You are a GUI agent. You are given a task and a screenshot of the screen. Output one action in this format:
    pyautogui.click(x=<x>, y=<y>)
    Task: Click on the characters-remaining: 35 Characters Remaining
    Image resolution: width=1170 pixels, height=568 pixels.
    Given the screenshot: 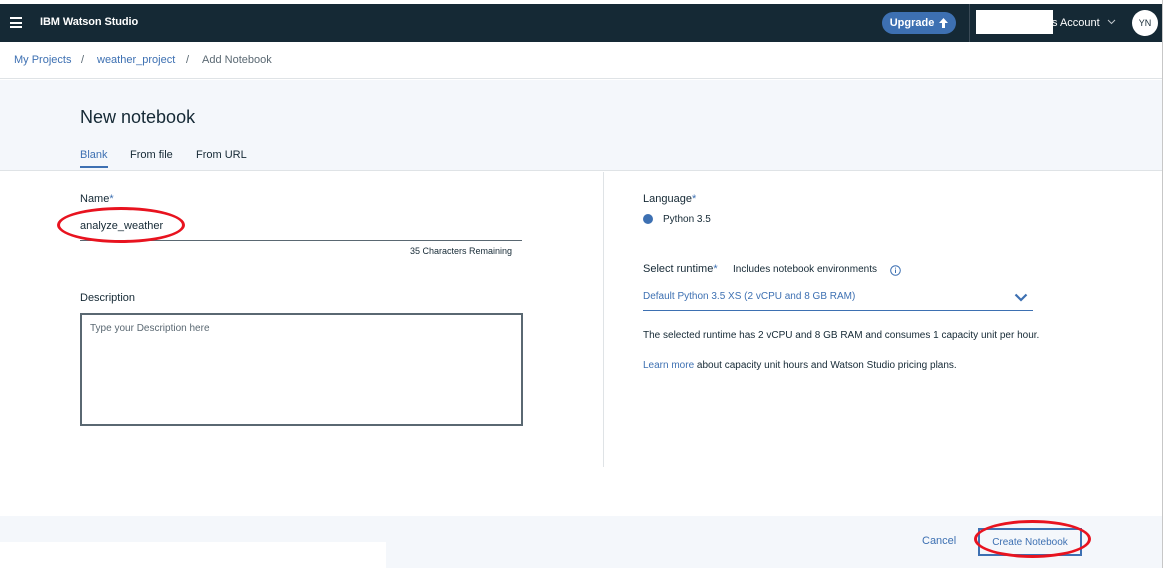 What is the action you would take?
    pyautogui.click(x=461, y=251)
    